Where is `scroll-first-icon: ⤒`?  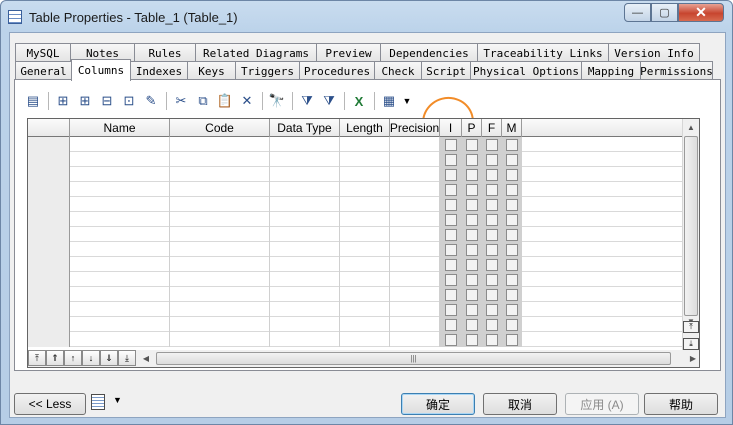
scroll-first-icon: ⤒ is located at coordinates (691, 327).